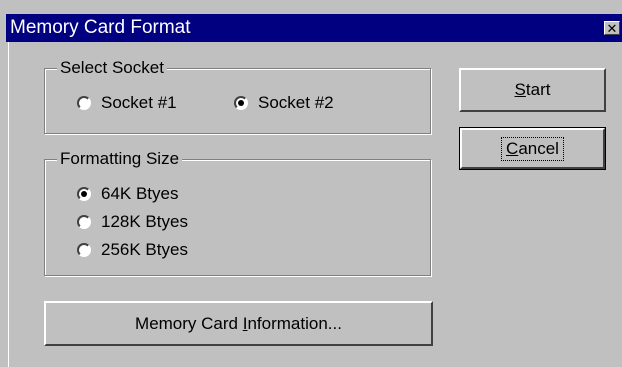 The height and width of the screenshot is (367, 622). Describe the element at coordinates (100, 27) in the screenshot. I see `window-title: Memory Card Format` at that location.